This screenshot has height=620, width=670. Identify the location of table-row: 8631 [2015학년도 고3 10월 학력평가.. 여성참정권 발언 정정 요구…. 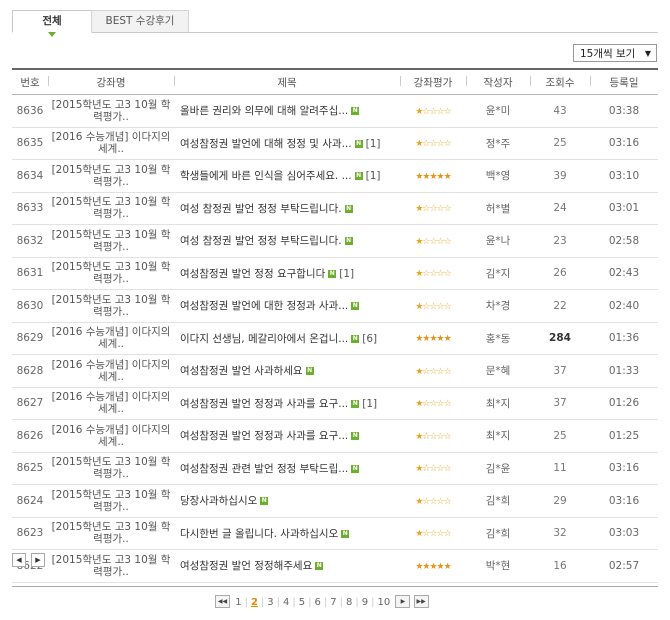
(335, 273).